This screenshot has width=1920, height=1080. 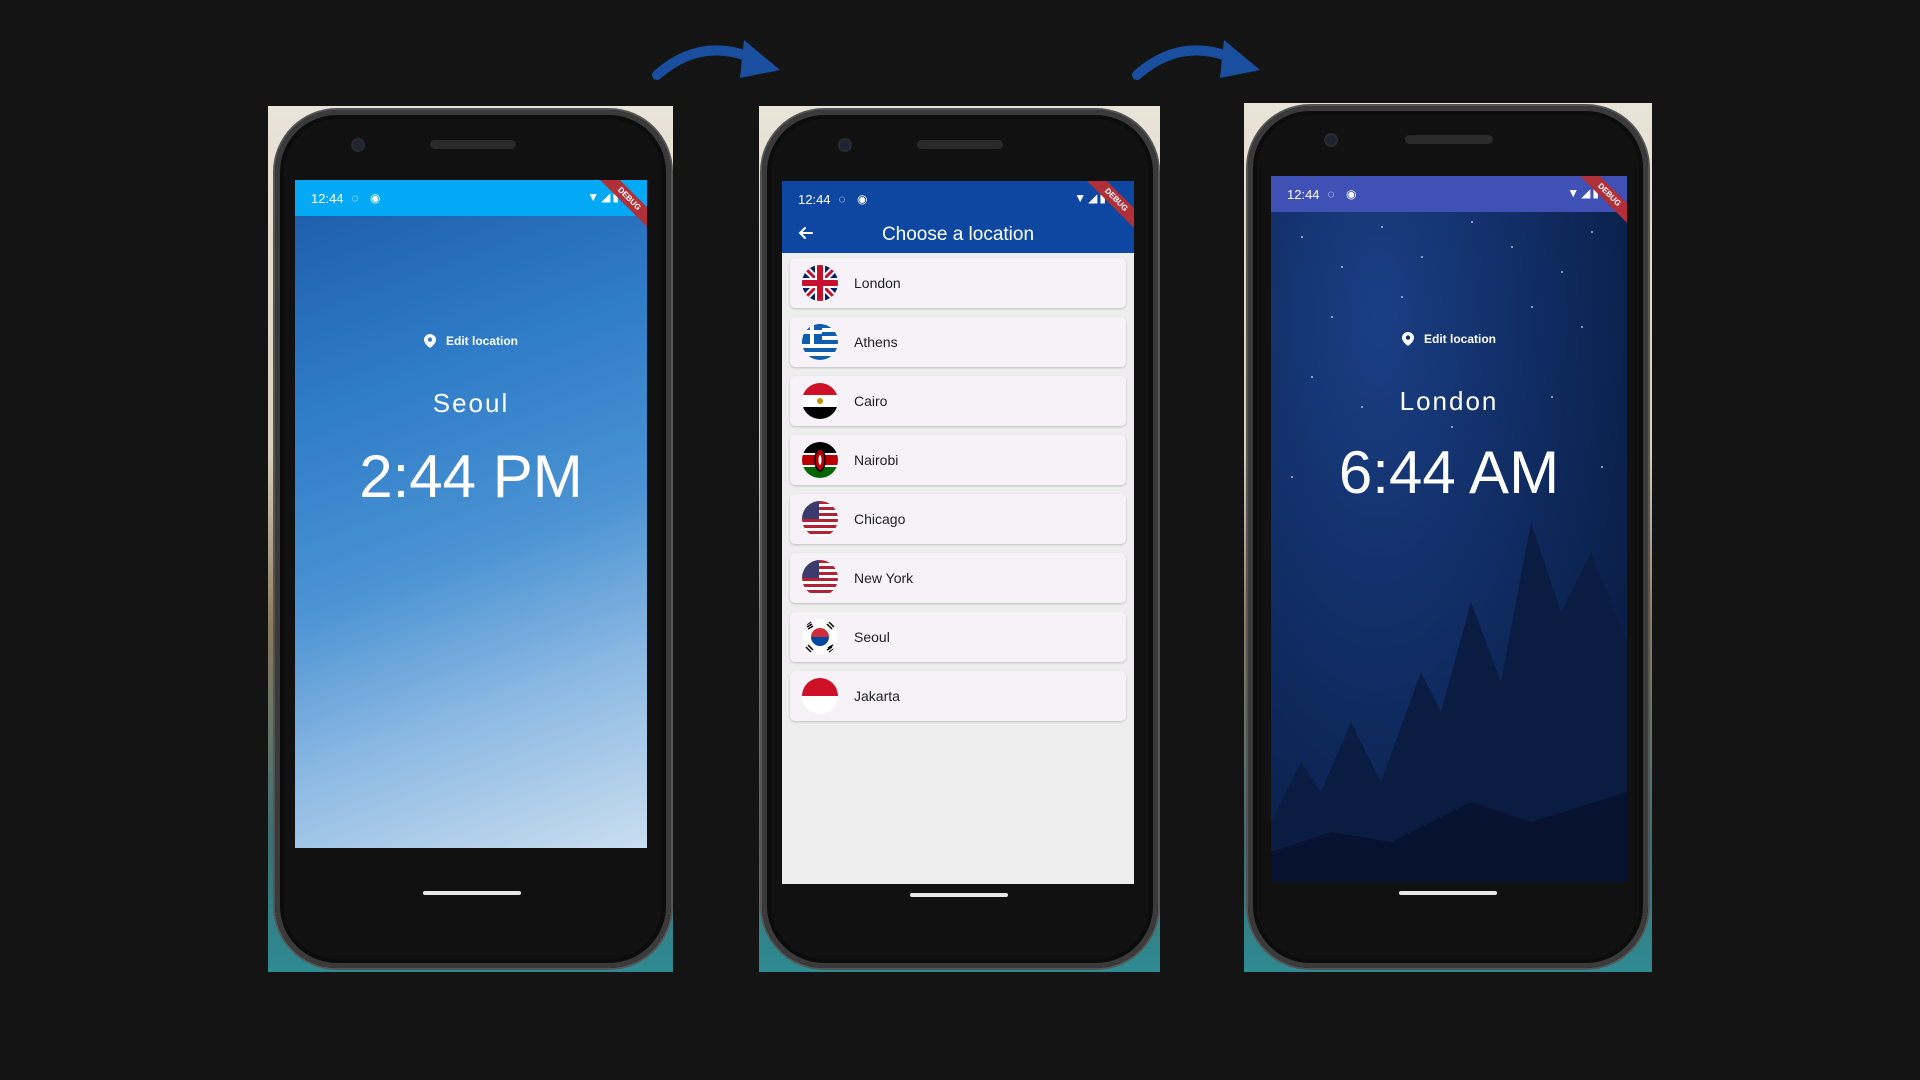 What do you see at coordinates (820, 637) in the screenshot?
I see `south-korea-flag-icon` at bounding box center [820, 637].